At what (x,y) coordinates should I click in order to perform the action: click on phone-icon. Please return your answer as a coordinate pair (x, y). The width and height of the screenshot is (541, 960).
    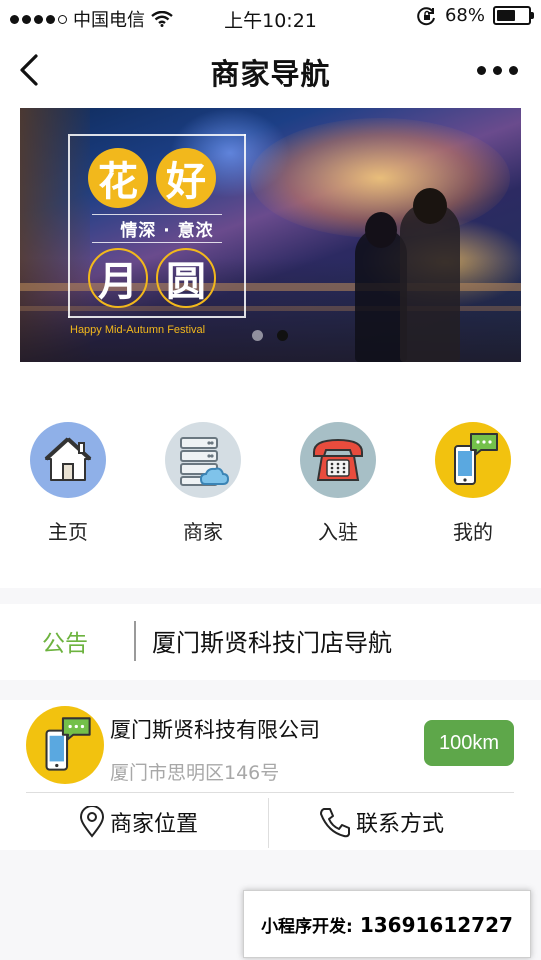
    Looking at the image, I should click on (335, 823).